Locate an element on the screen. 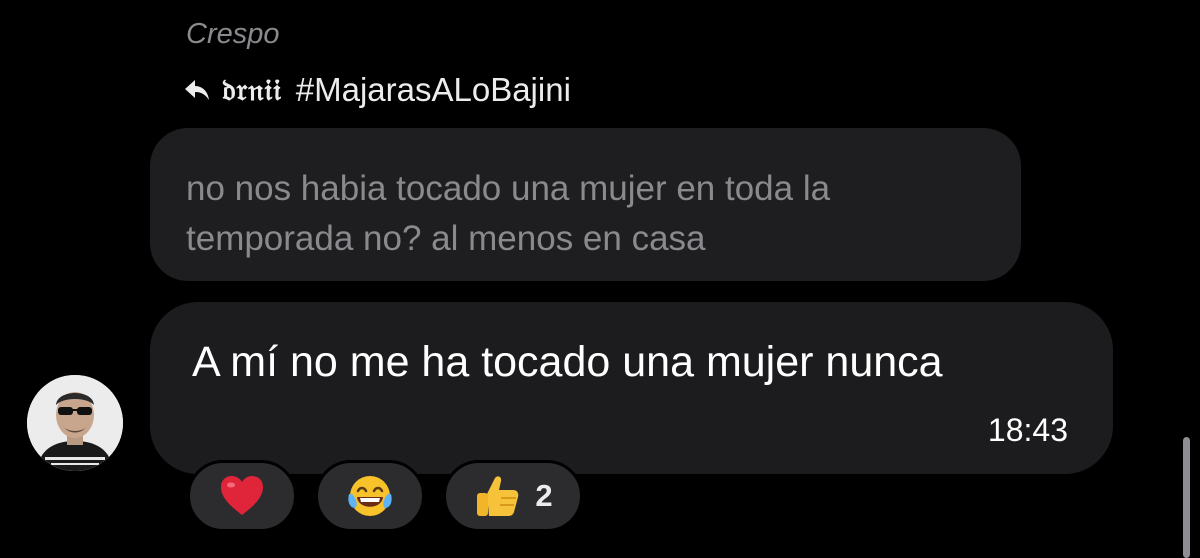 This screenshot has width=1200, height=558. thumbs-up-icon is located at coordinates (498, 496).